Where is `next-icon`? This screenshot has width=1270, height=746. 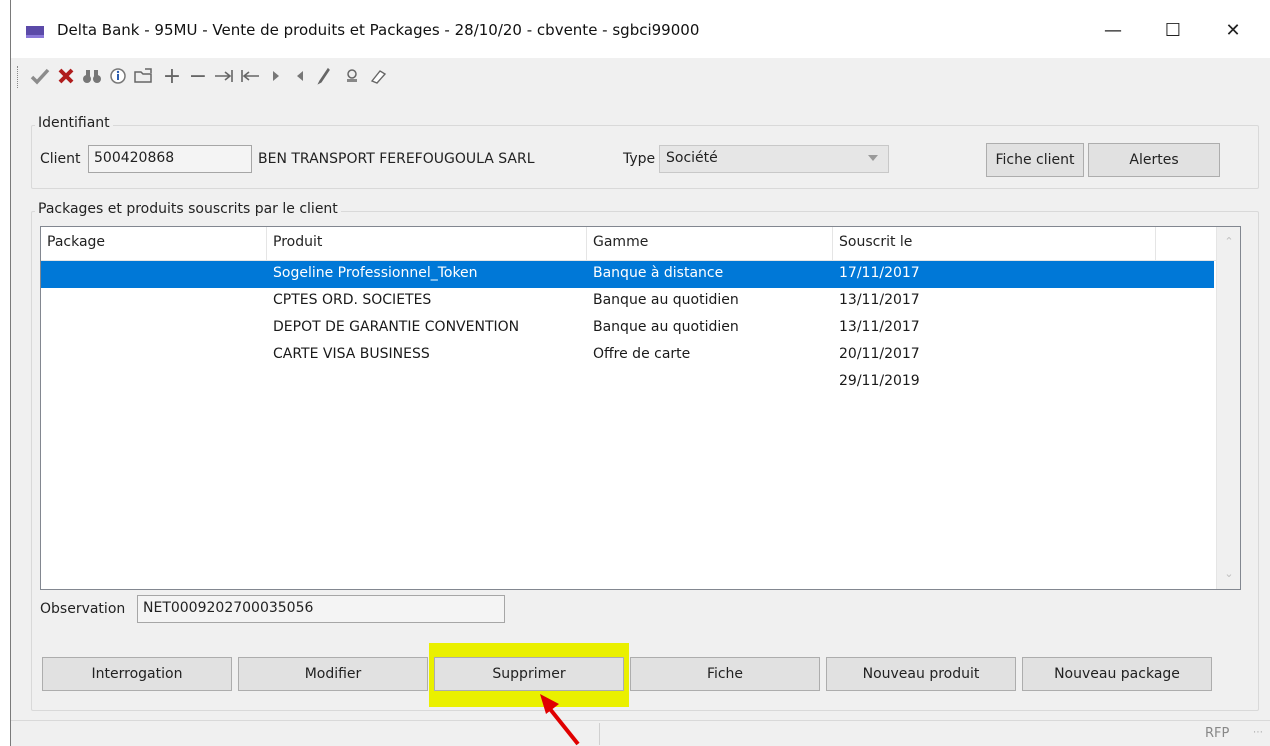 next-icon is located at coordinates (276, 76).